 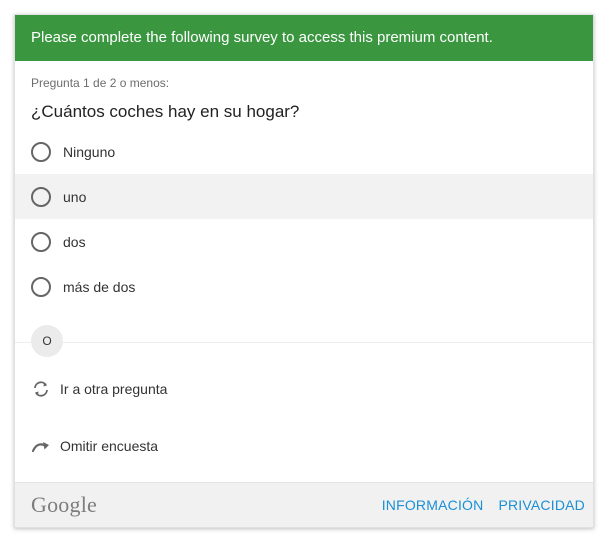 What do you see at coordinates (304, 241) in the screenshot?
I see `answer-option-dos: dos` at bounding box center [304, 241].